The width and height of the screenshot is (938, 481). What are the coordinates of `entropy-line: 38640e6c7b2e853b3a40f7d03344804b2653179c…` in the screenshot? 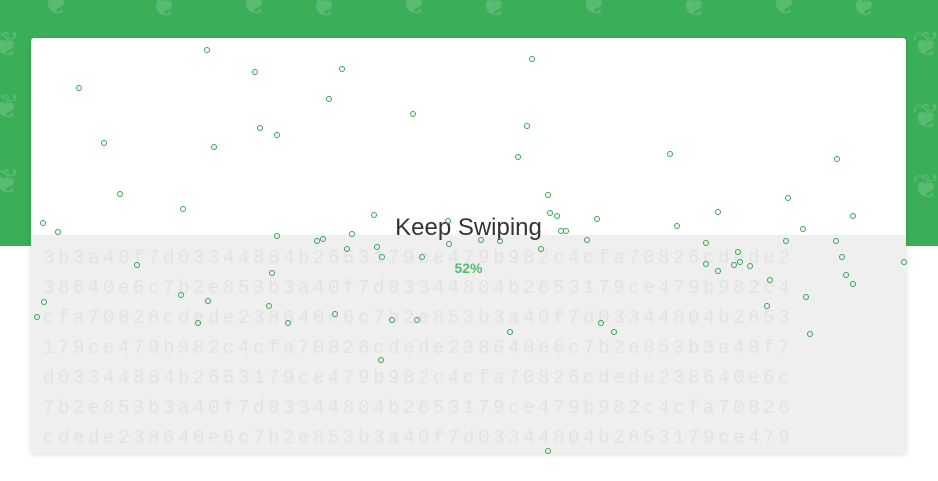 It's located at (418, 288).